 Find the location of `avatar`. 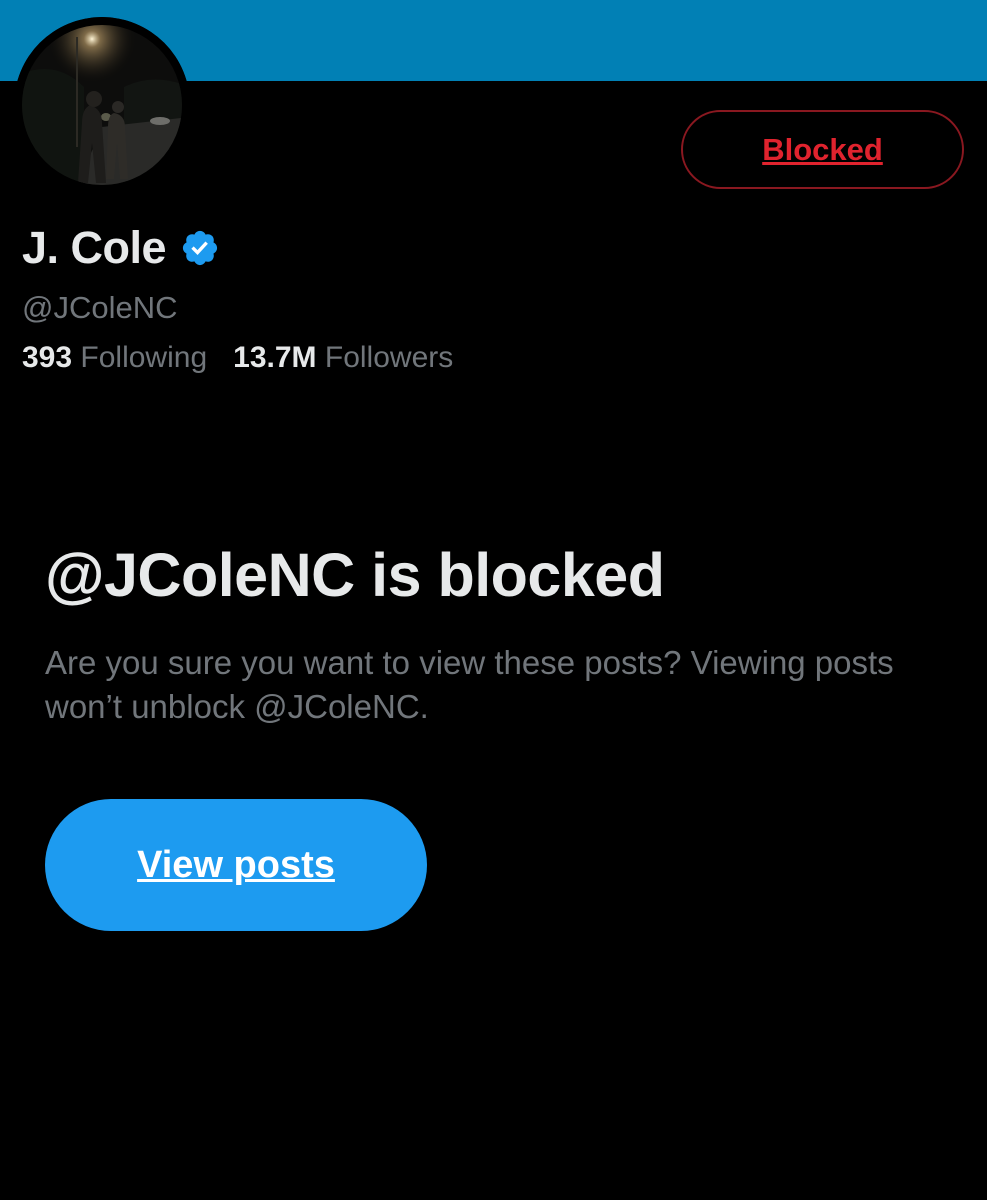

avatar is located at coordinates (102, 105).